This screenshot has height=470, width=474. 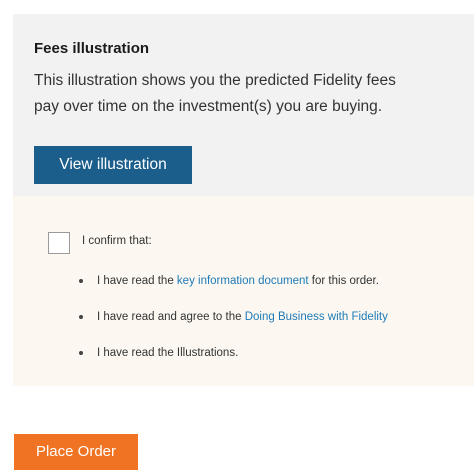 What do you see at coordinates (113, 165) in the screenshot?
I see `view-illustration-button: View illustration` at bounding box center [113, 165].